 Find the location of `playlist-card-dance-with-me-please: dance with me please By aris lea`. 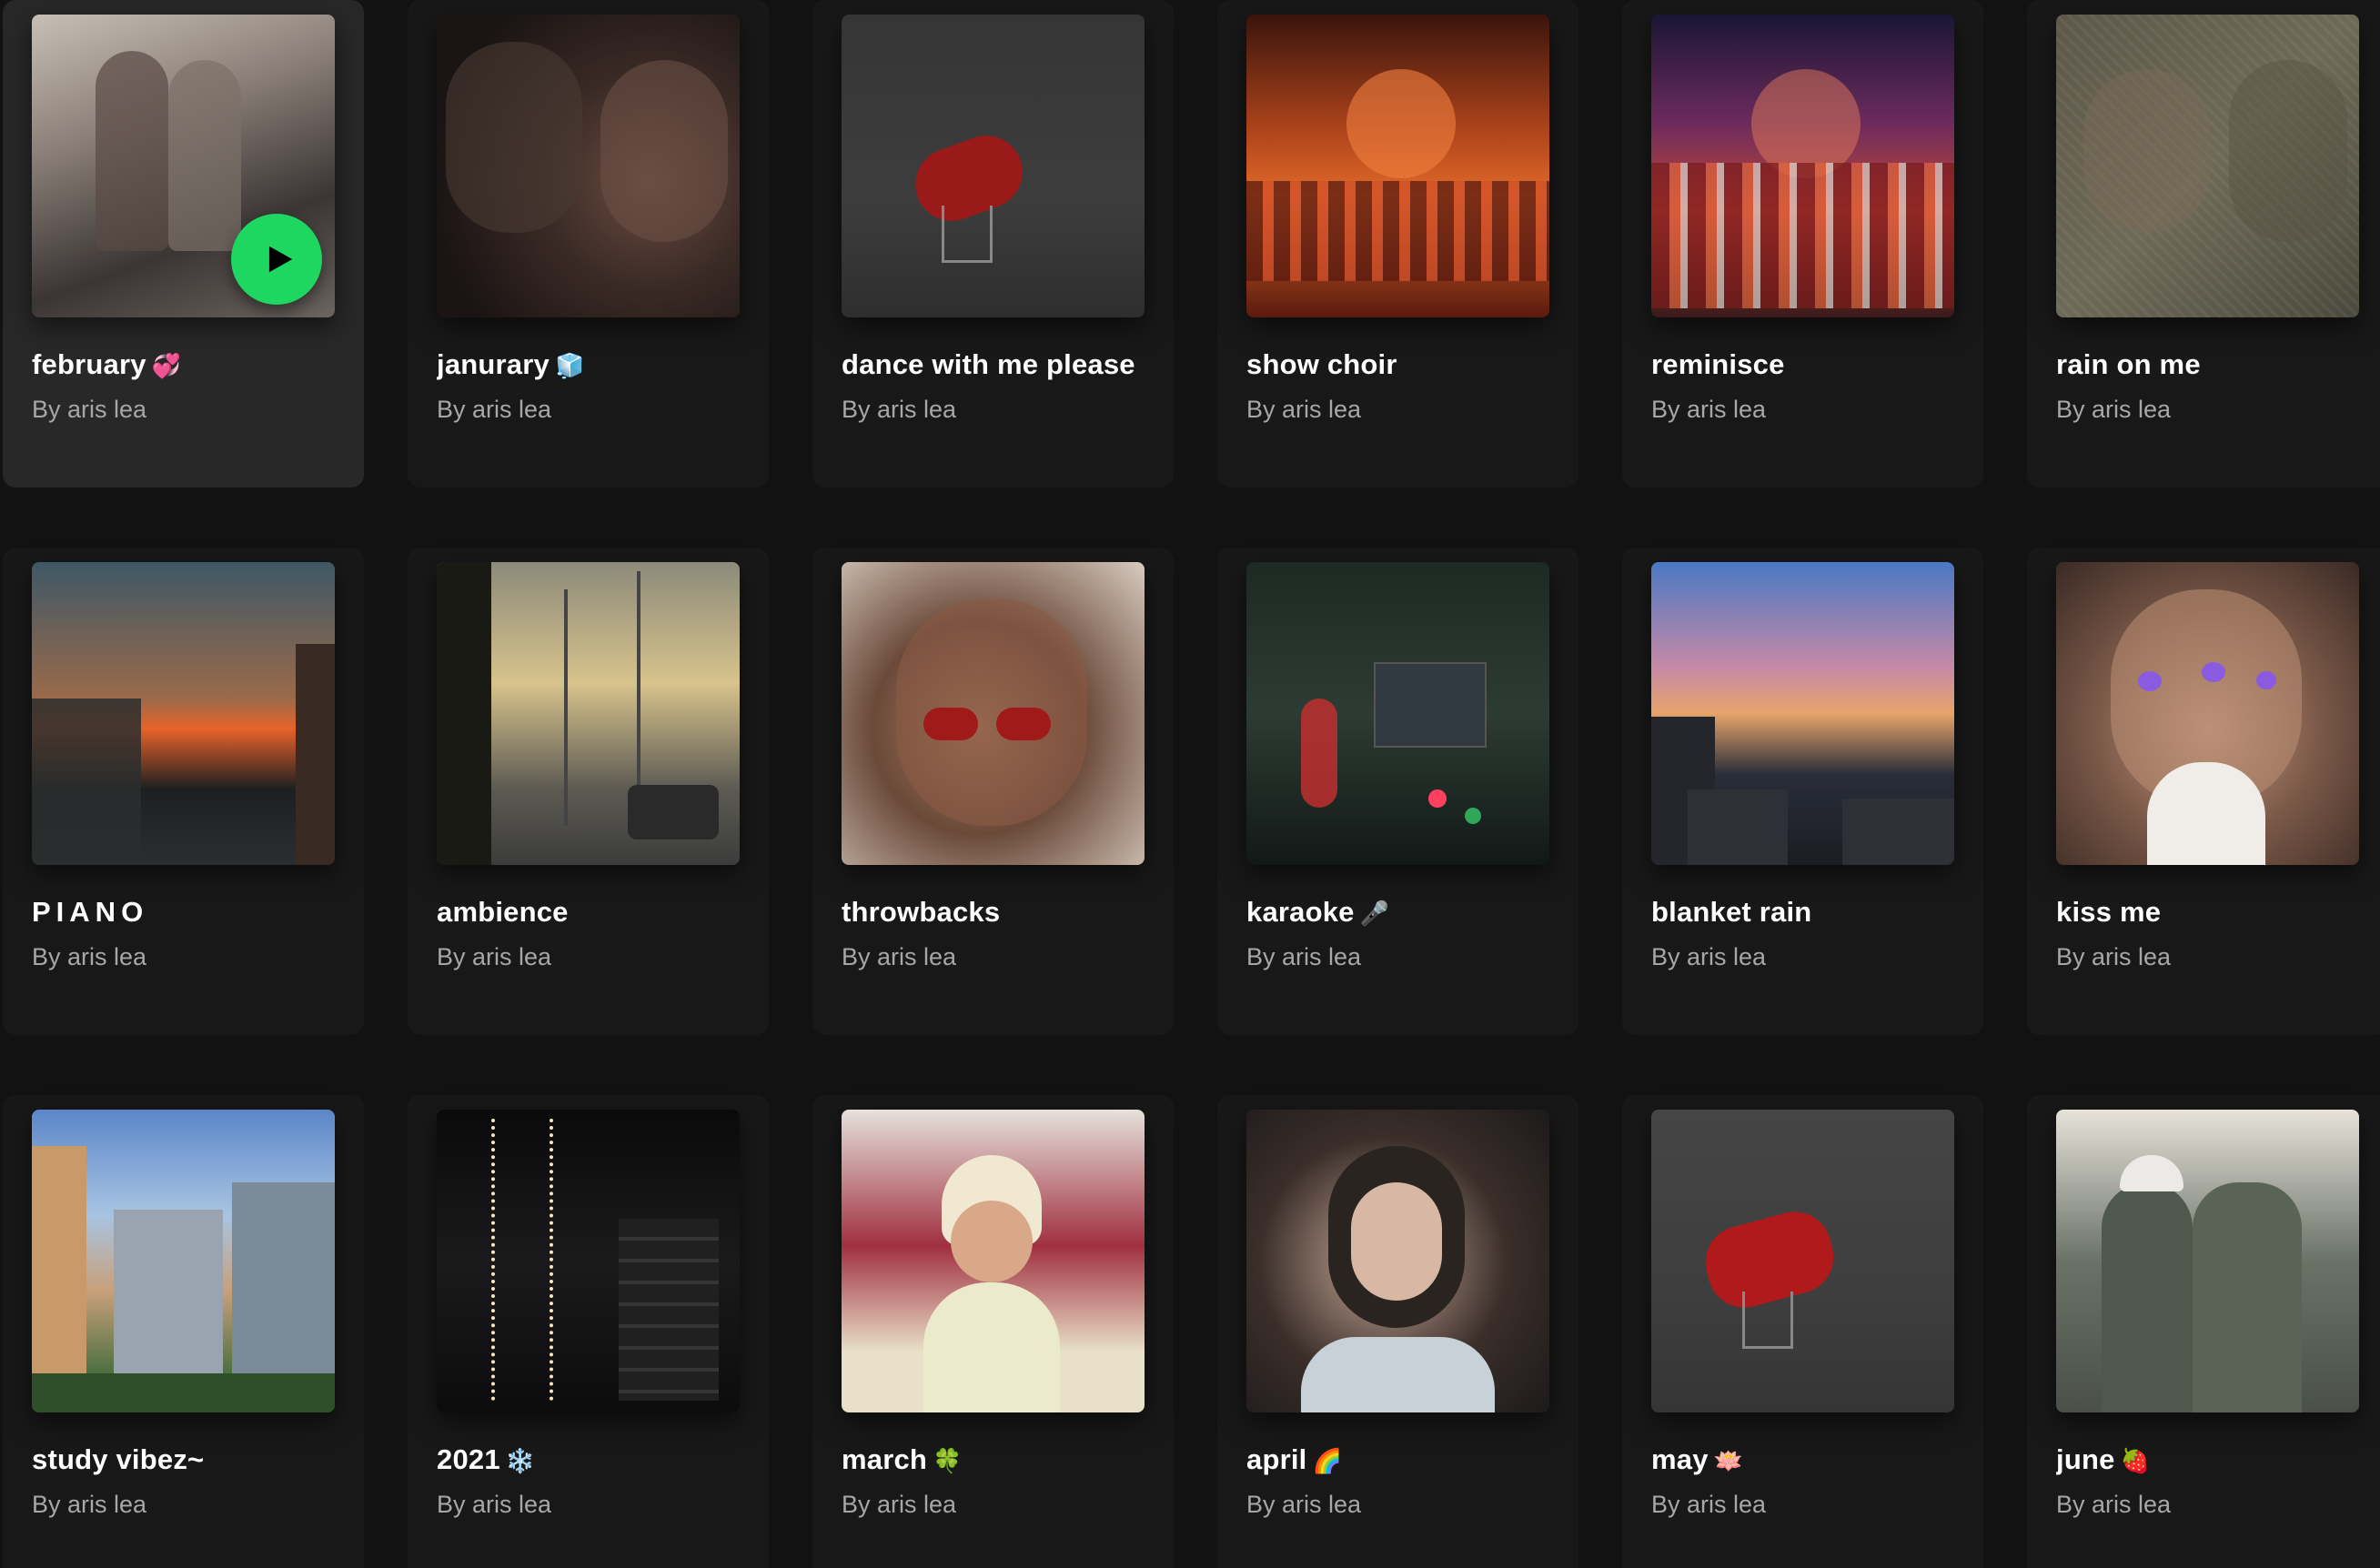

playlist-card-dance-with-me-please: dance with me please By aris lea is located at coordinates (993, 243).